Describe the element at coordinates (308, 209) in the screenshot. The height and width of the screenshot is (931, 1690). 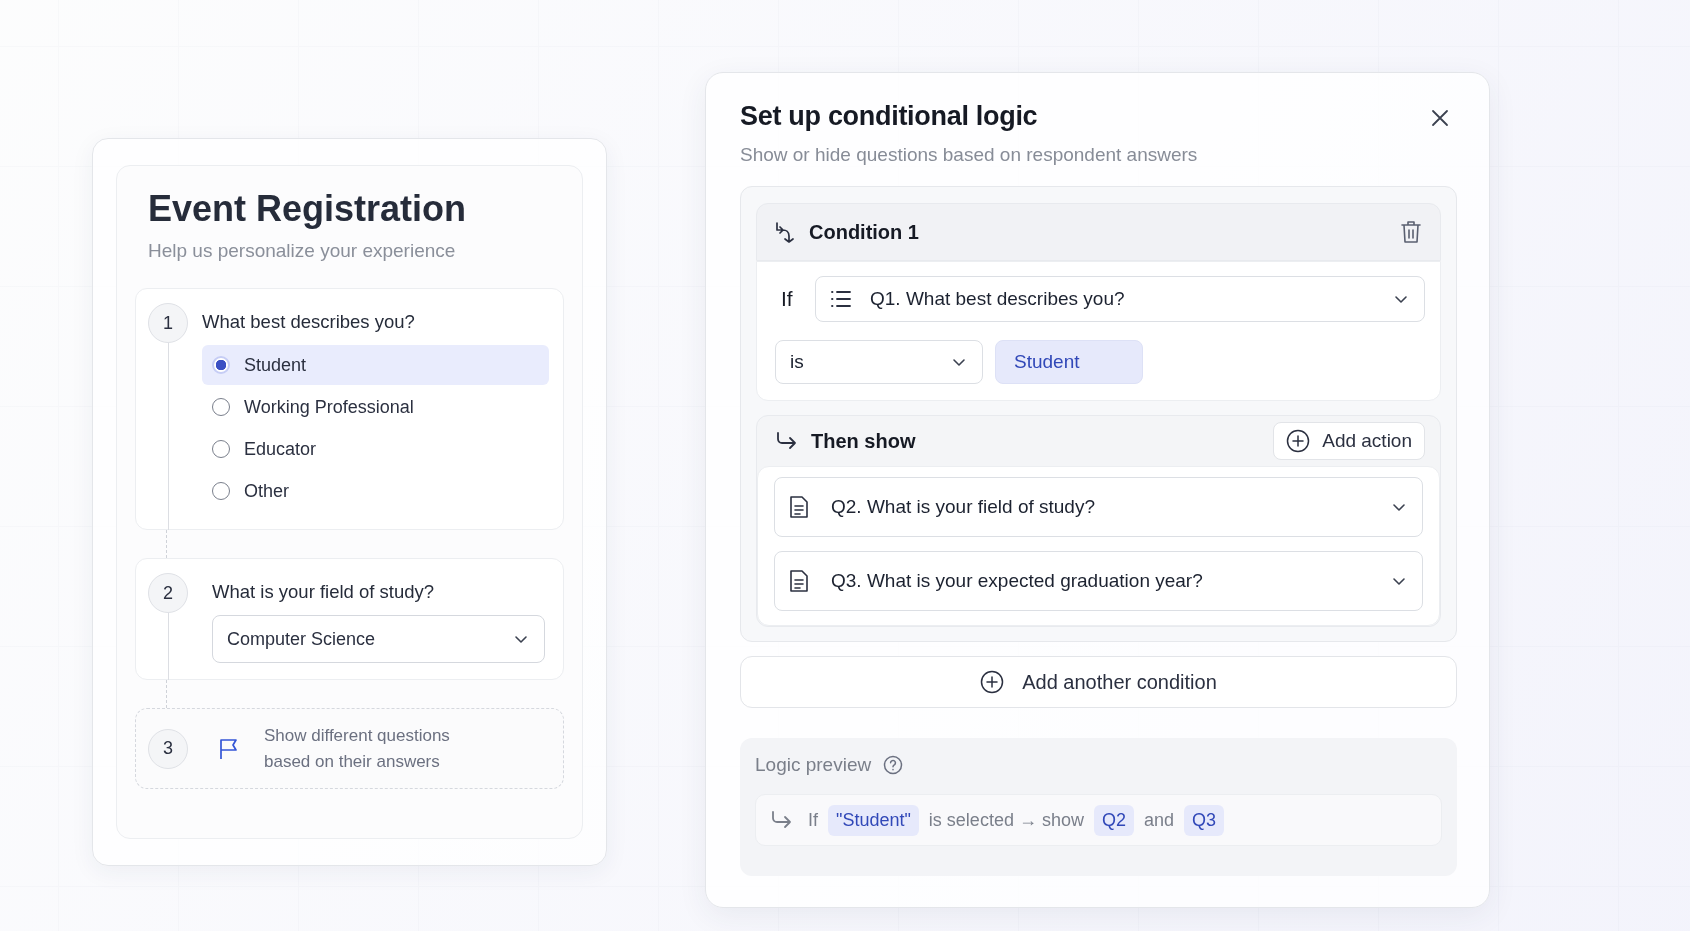
I see `form-title: Event Registration` at that location.